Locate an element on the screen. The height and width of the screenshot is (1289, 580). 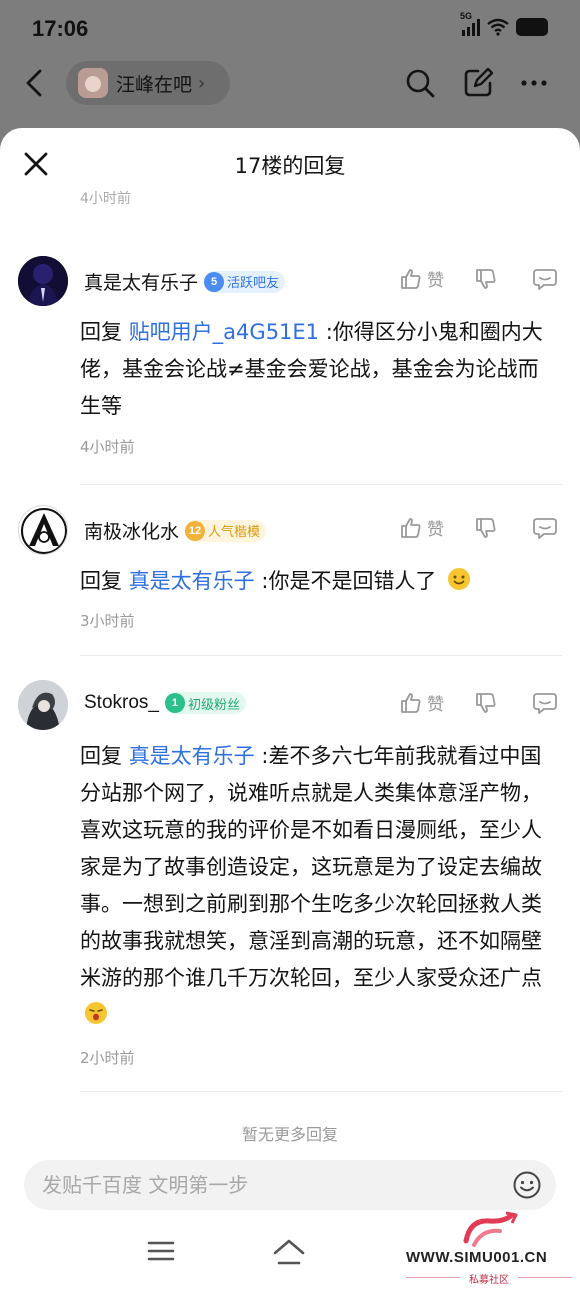
more-icon is located at coordinates (534, 83).